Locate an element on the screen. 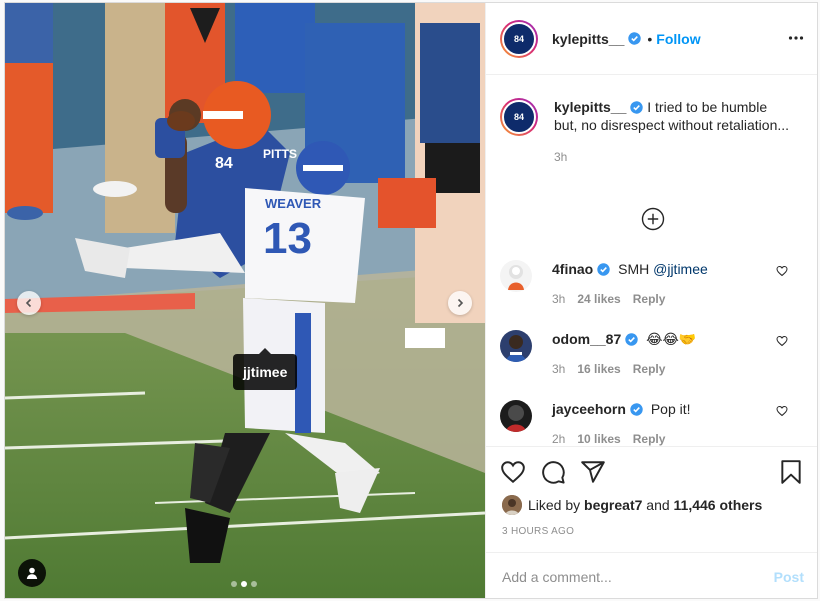 This screenshot has width=820, height=601. comment-likes: 24 likes is located at coordinates (598, 299).